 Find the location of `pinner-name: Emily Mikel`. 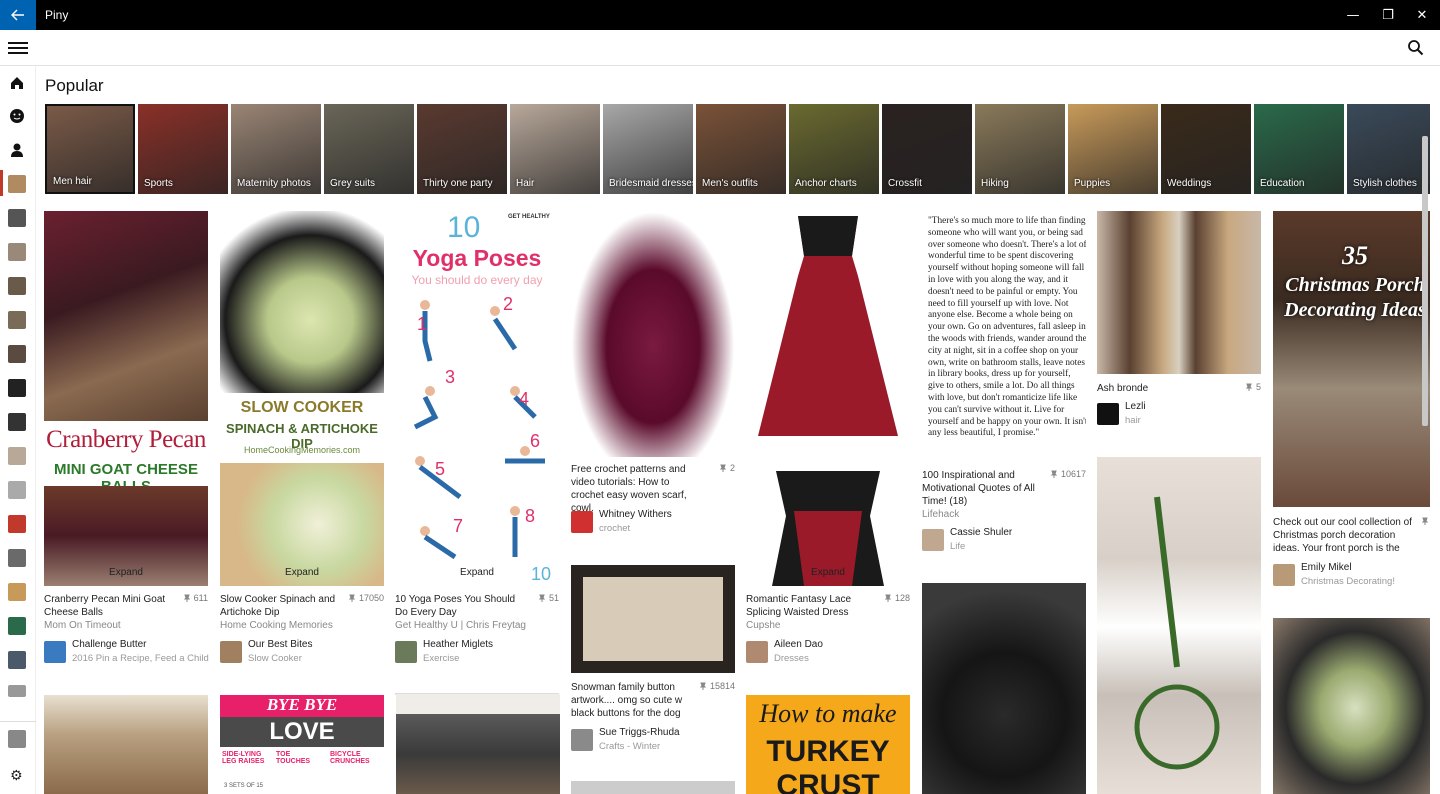

pinner-name: Emily Mikel is located at coordinates (1326, 567).